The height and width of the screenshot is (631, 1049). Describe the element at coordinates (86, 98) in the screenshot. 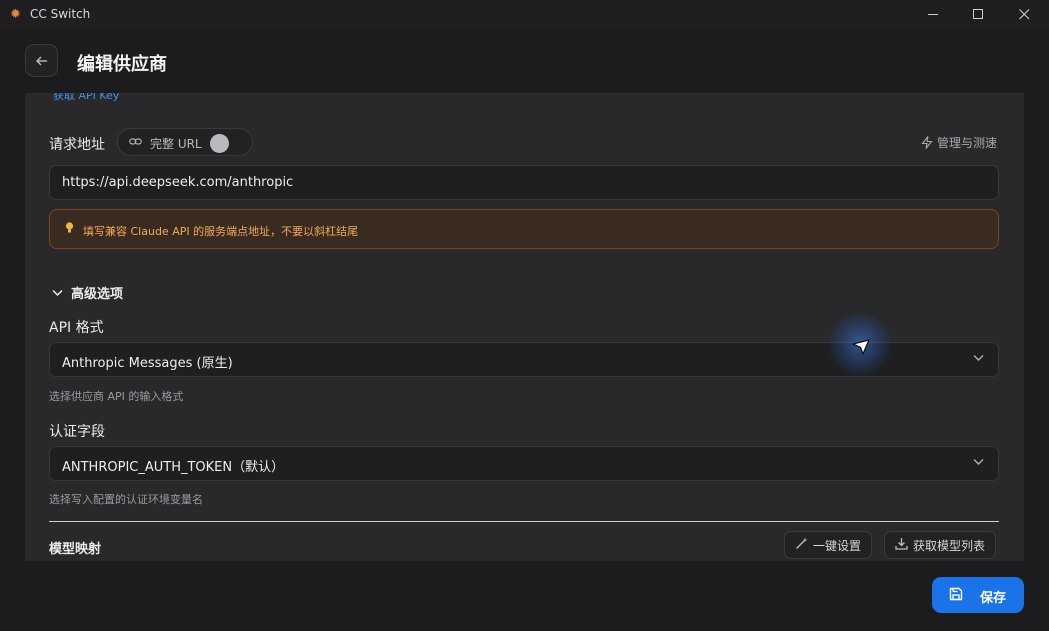

I see `get-api-key-link: 获取 API Key` at that location.